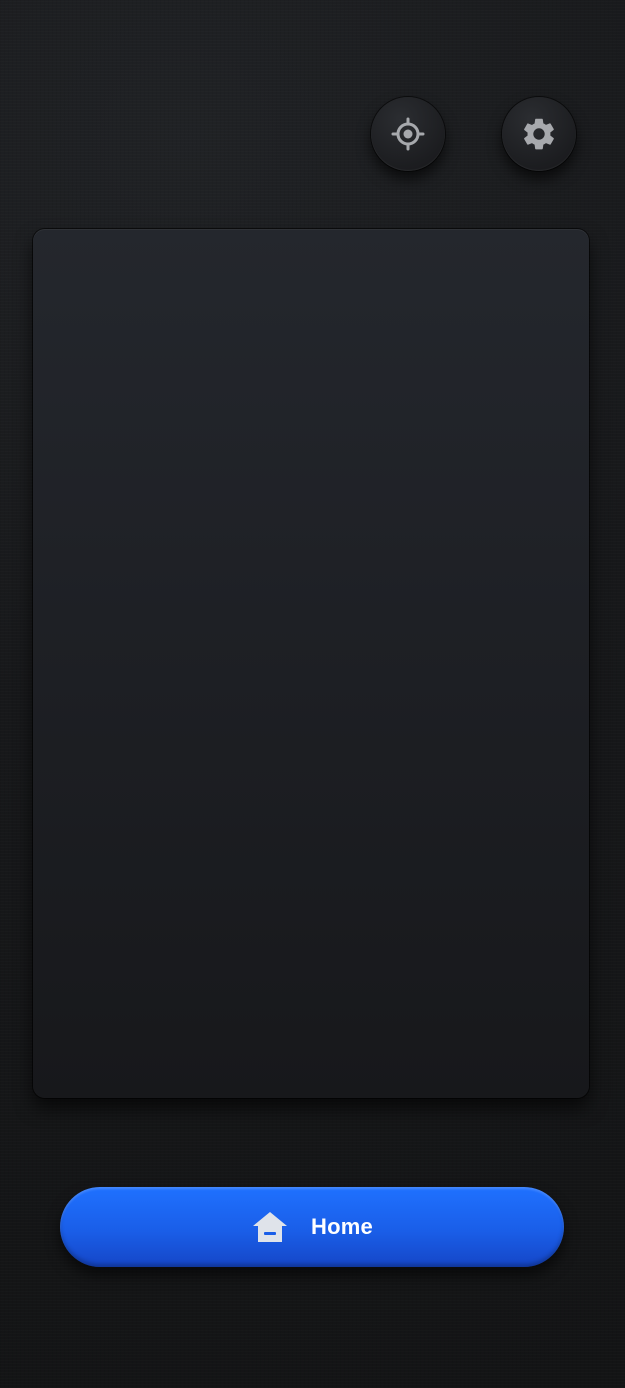 The image size is (625, 1388). What do you see at coordinates (342, 1226) in the screenshot?
I see `home-button-label: Home` at bounding box center [342, 1226].